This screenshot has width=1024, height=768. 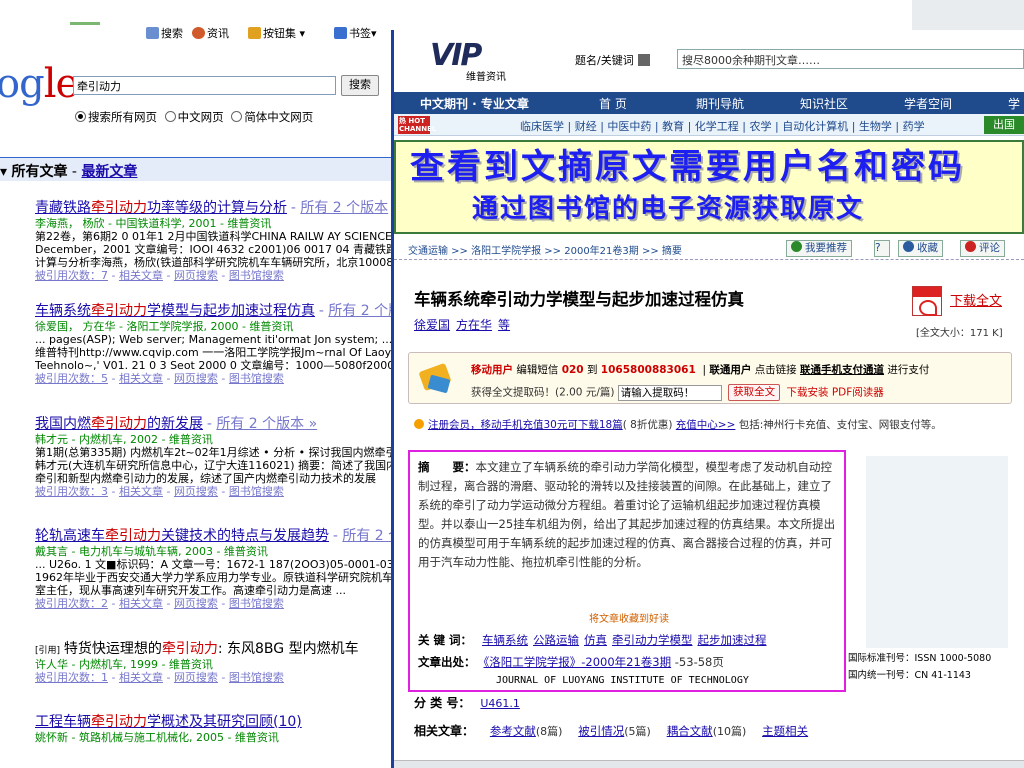 What do you see at coordinates (164, 33) in the screenshot?
I see `toolbar-search-button: 搜索` at bounding box center [164, 33].